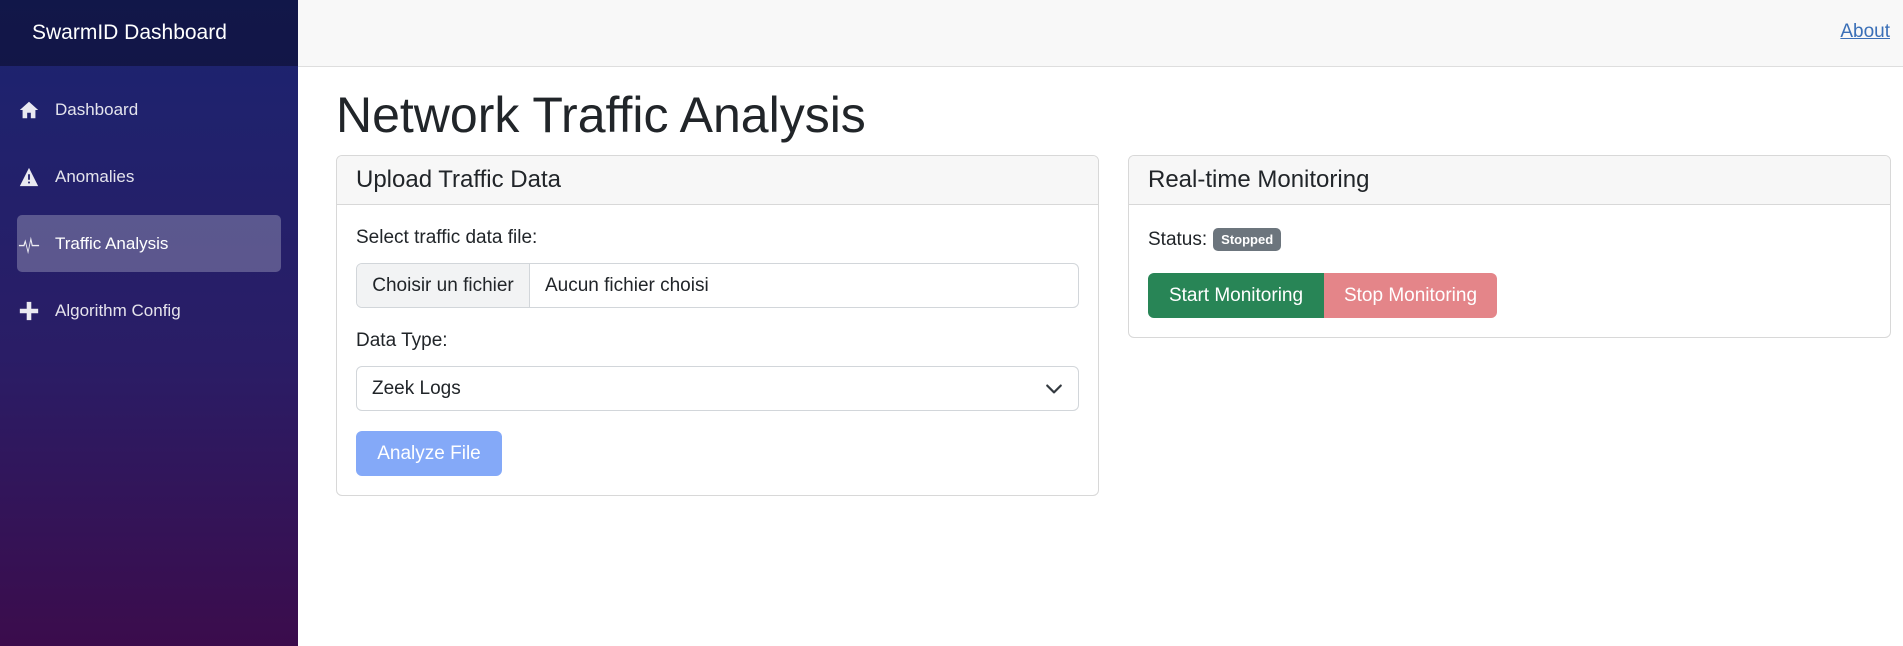 This screenshot has height=646, width=1903. I want to click on data-type-label: Data Type:, so click(402, 340).